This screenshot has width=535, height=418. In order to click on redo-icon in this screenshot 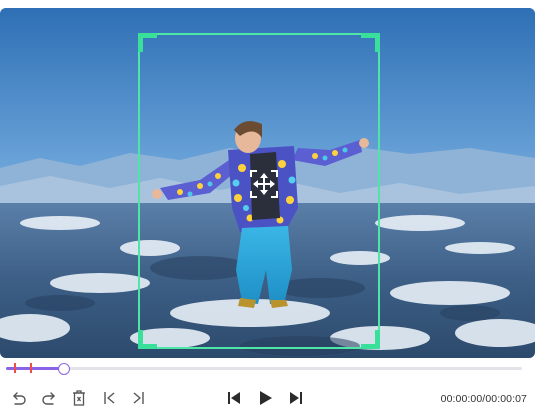, I will do `click(49, 398)`.